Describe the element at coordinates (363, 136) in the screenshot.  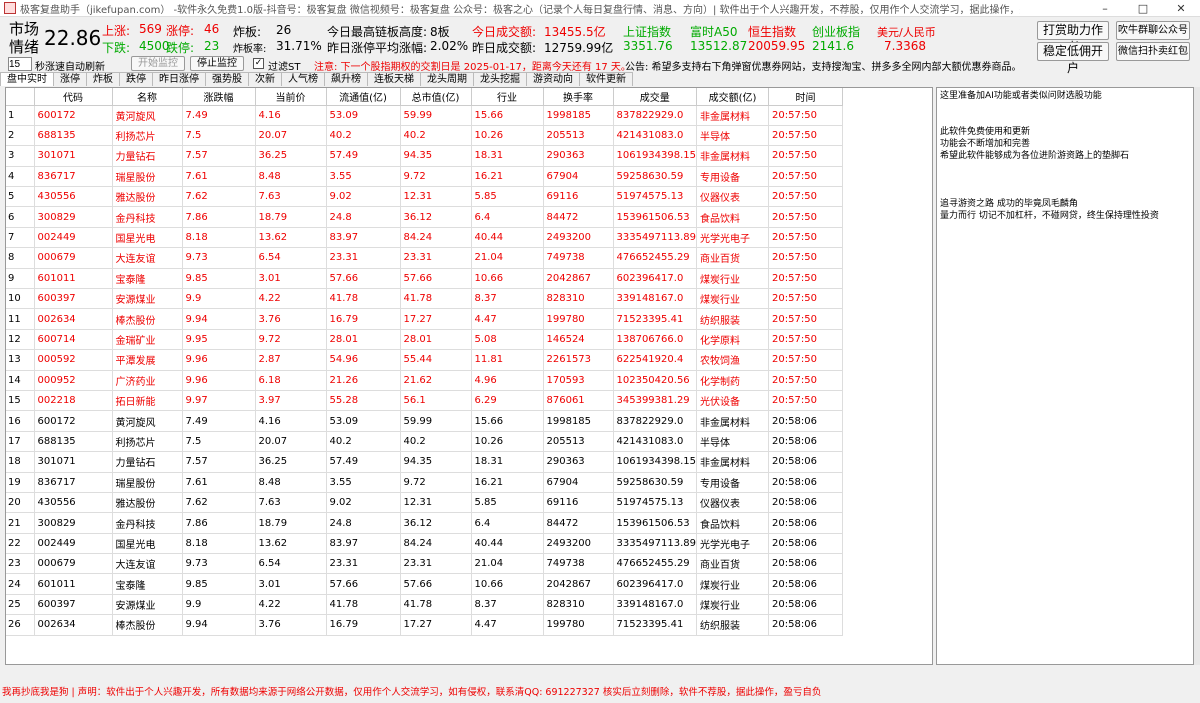
I see `table-cell: 40.2` at that location.